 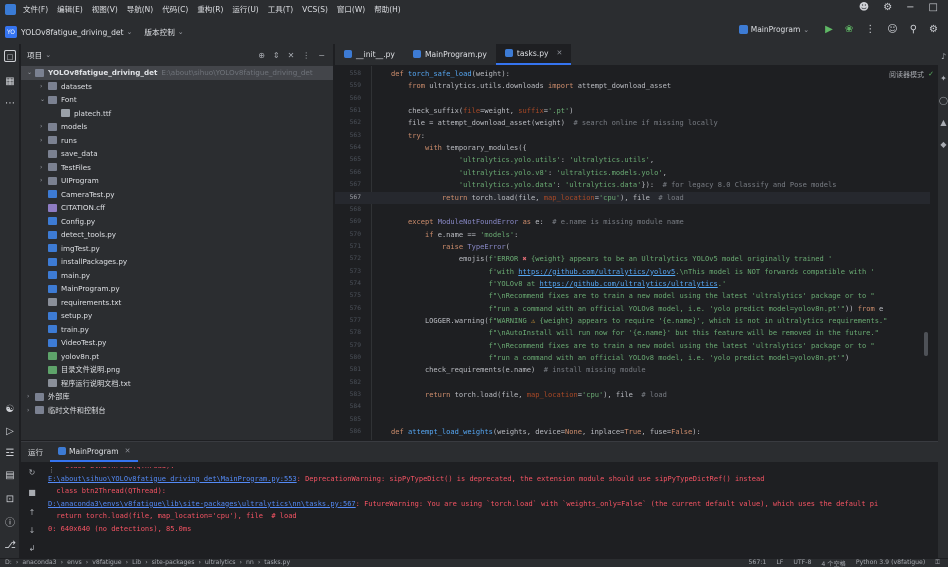 I want to click on python-packages-icon: ☯, so click(x=10, y=410).